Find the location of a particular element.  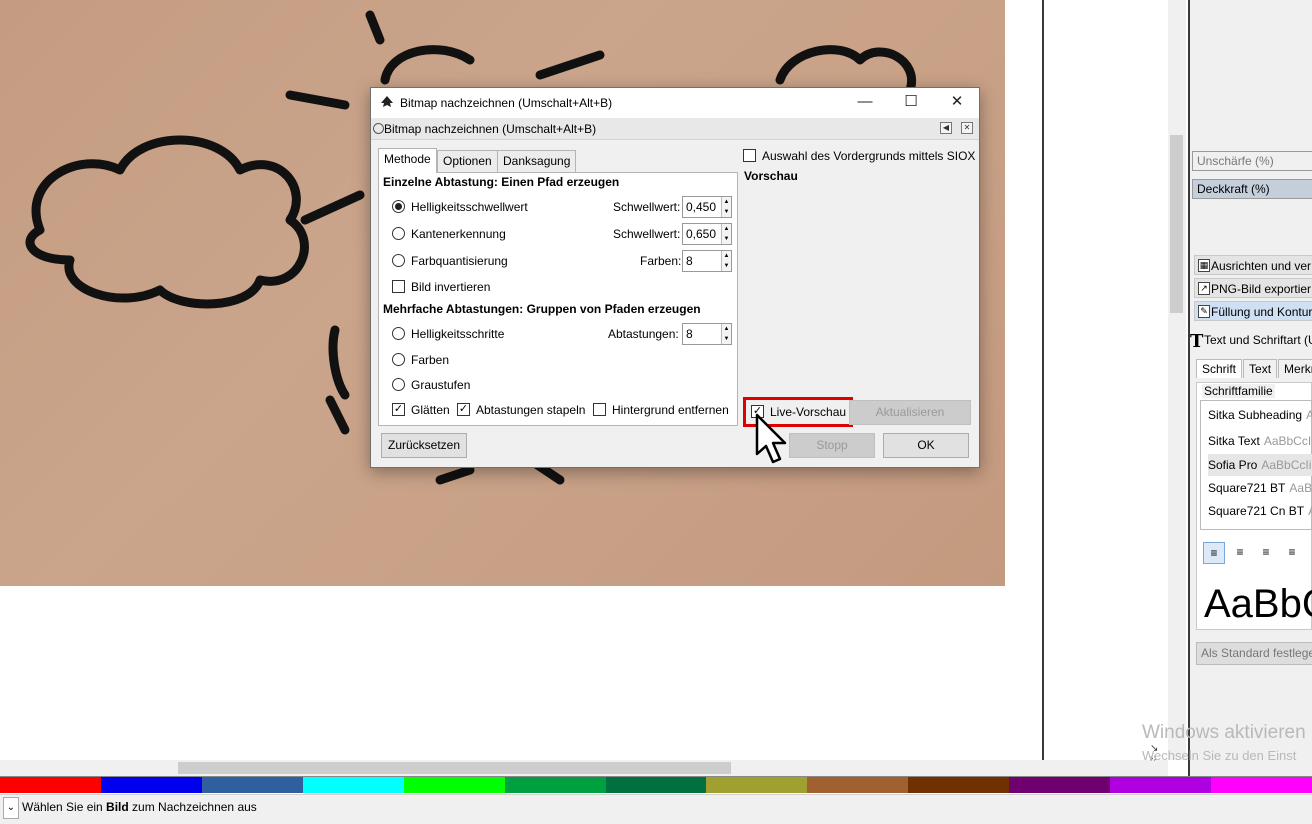

spinner-value: 0,450 is located at coordinates (701, 207).